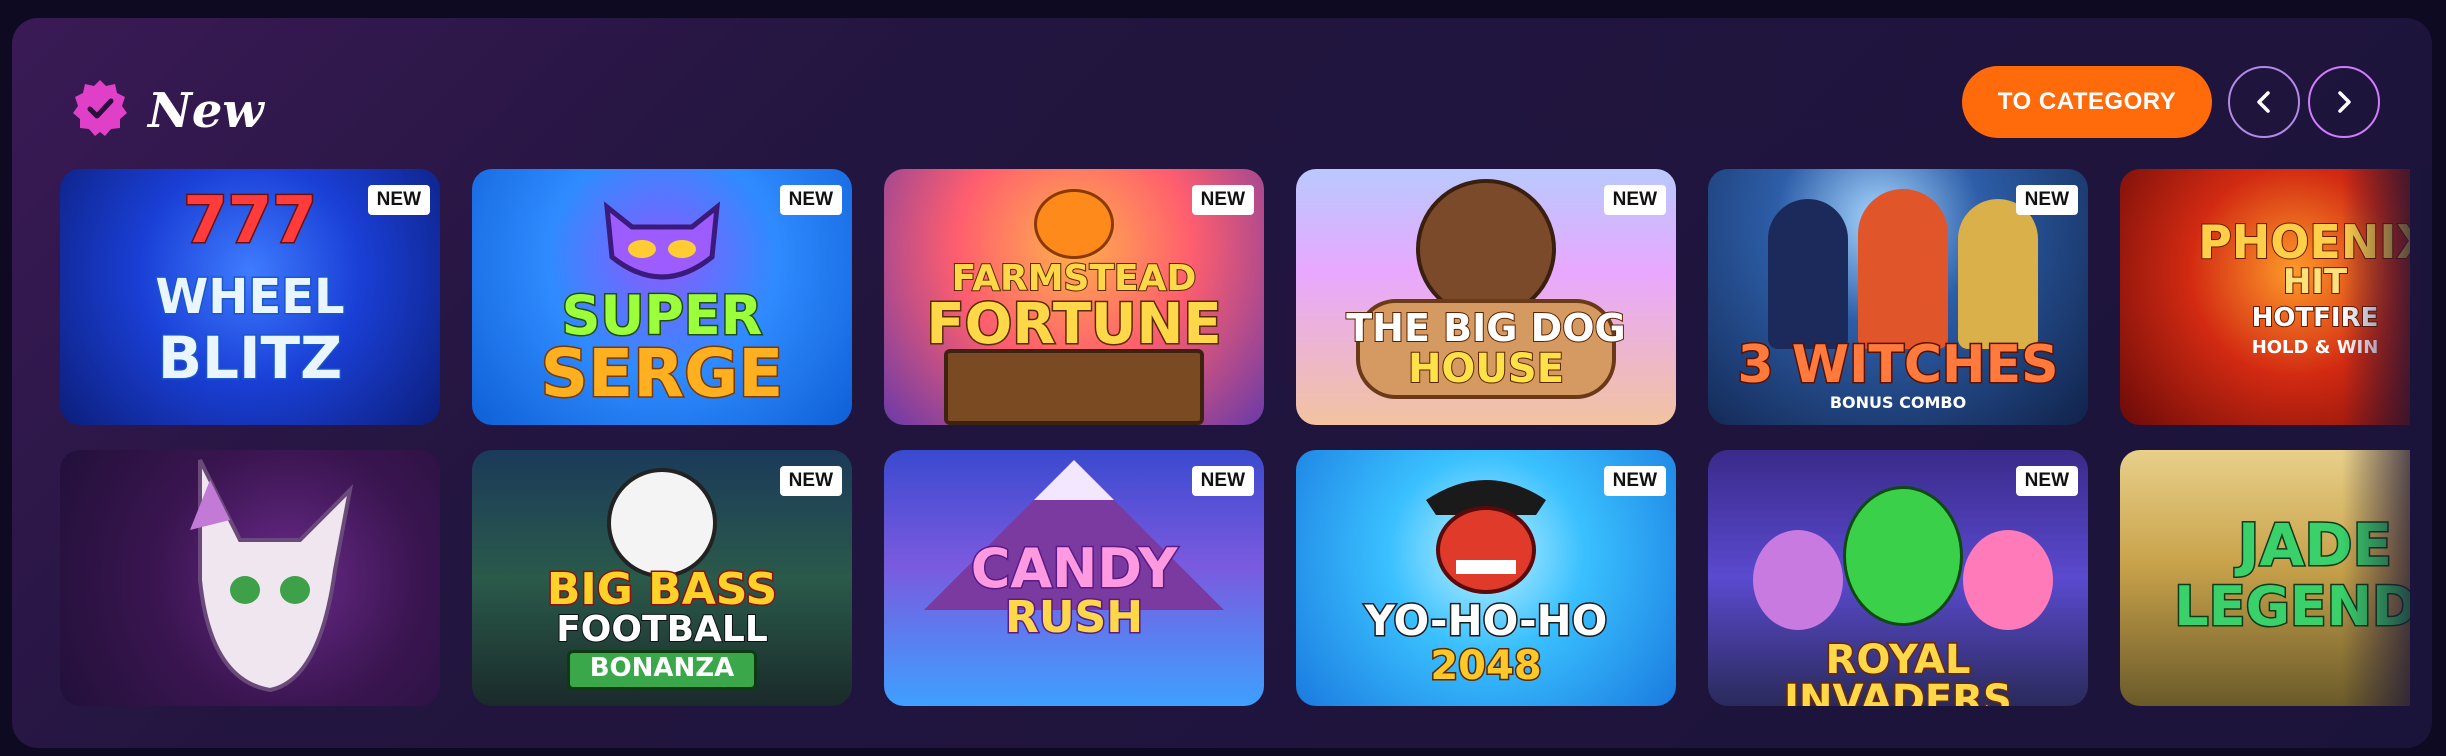  Describe the element at coordinates (1485, 328) in the screenshot. I see `game-title-line: THE BIG DOG` at that location.